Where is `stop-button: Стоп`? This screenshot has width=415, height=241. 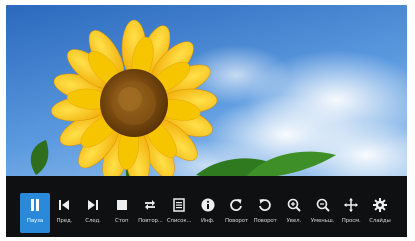
stop-button: Стоп is located at coordinates (121, 213).